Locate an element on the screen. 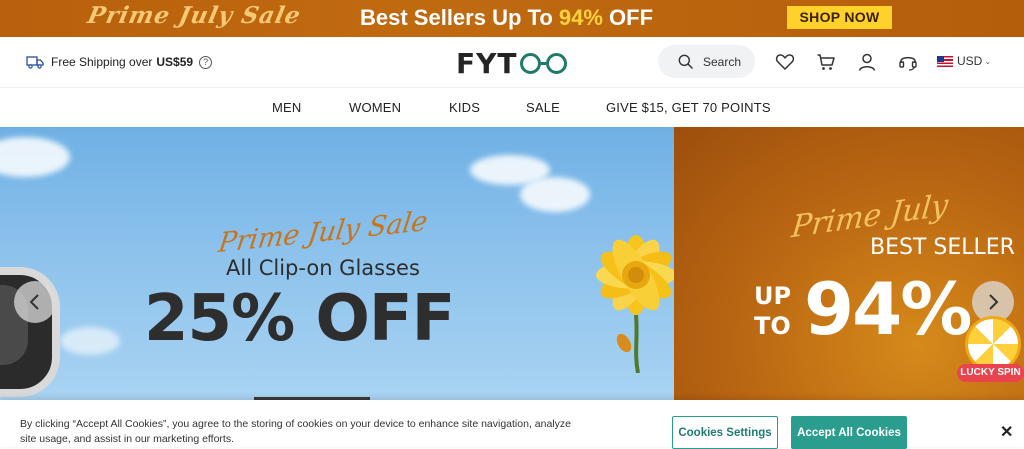  slide-a-script-title: Prime July Sale is located at coordinates (323, 232).